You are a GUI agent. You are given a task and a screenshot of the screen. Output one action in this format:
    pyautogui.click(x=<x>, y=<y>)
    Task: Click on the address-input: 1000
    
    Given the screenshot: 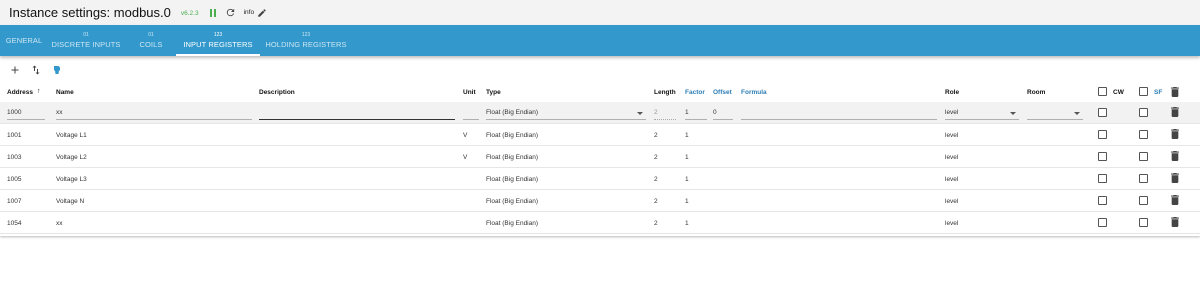 What is the action you would take?
    pyautogui.click(x=26, y=114)
    